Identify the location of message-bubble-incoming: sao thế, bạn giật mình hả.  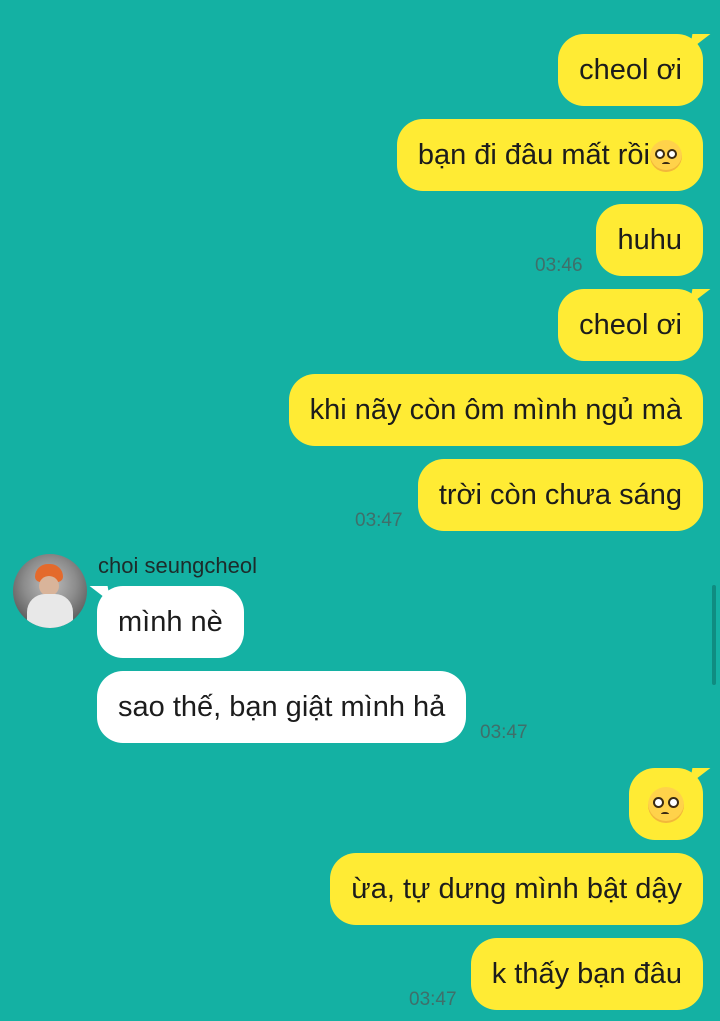
(282, 707).